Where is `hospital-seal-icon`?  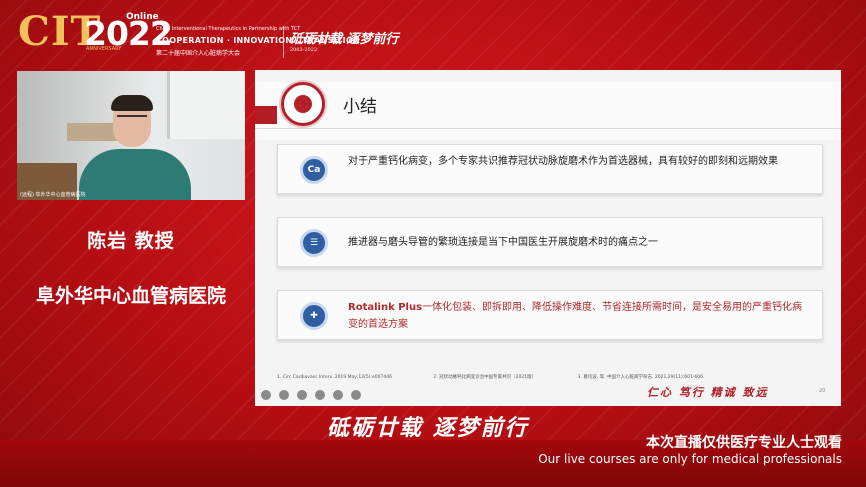 hospital-seal-icon is located at coordinates (303, 104).